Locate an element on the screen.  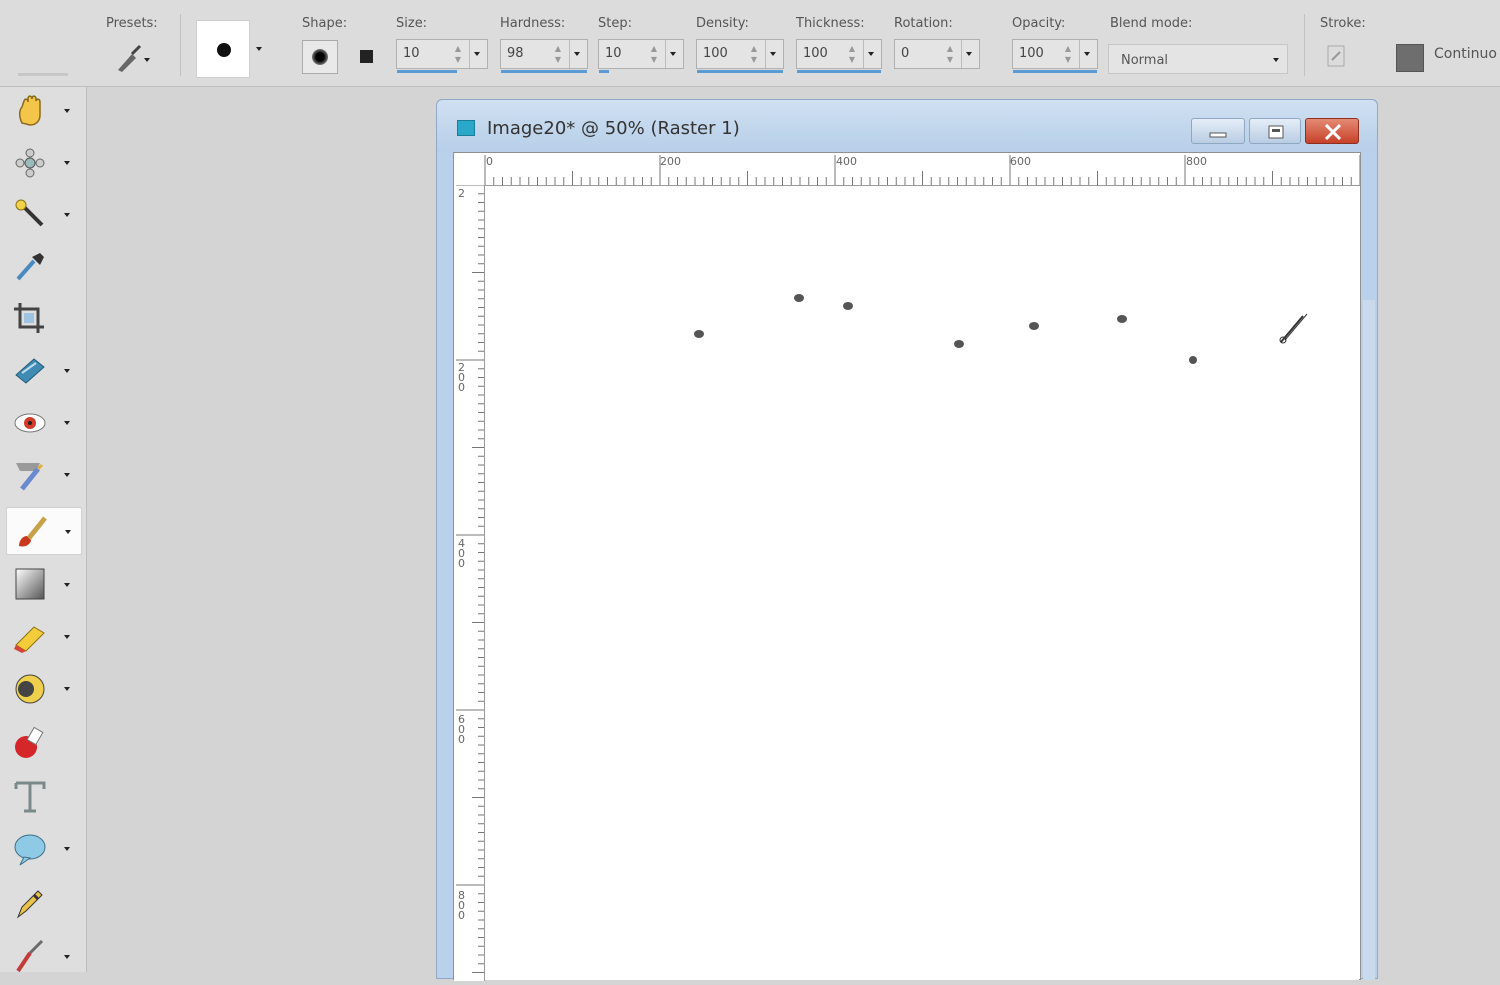
tool-dropper is located at coordinates (43, 266).